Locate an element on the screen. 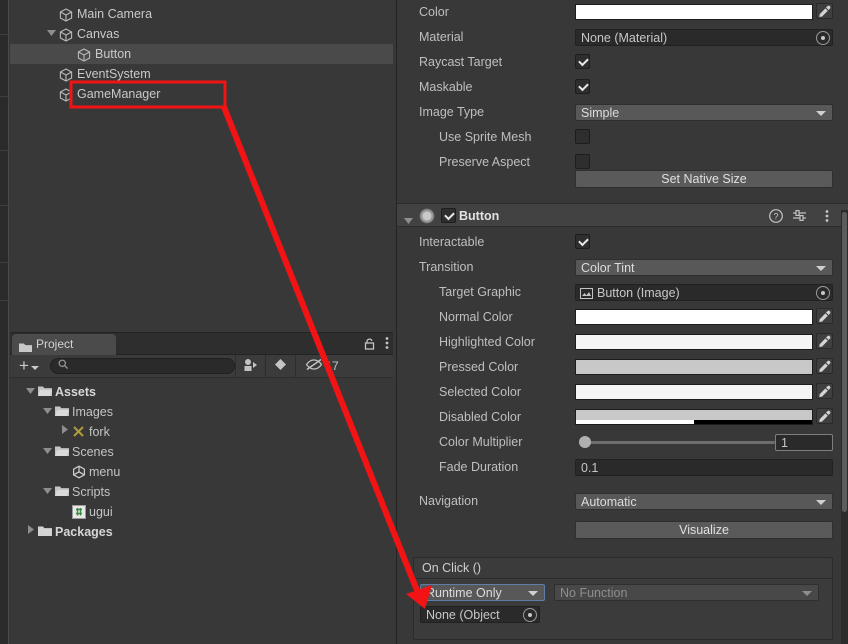  project-item-label: fork is located at coordinates (99, 432).